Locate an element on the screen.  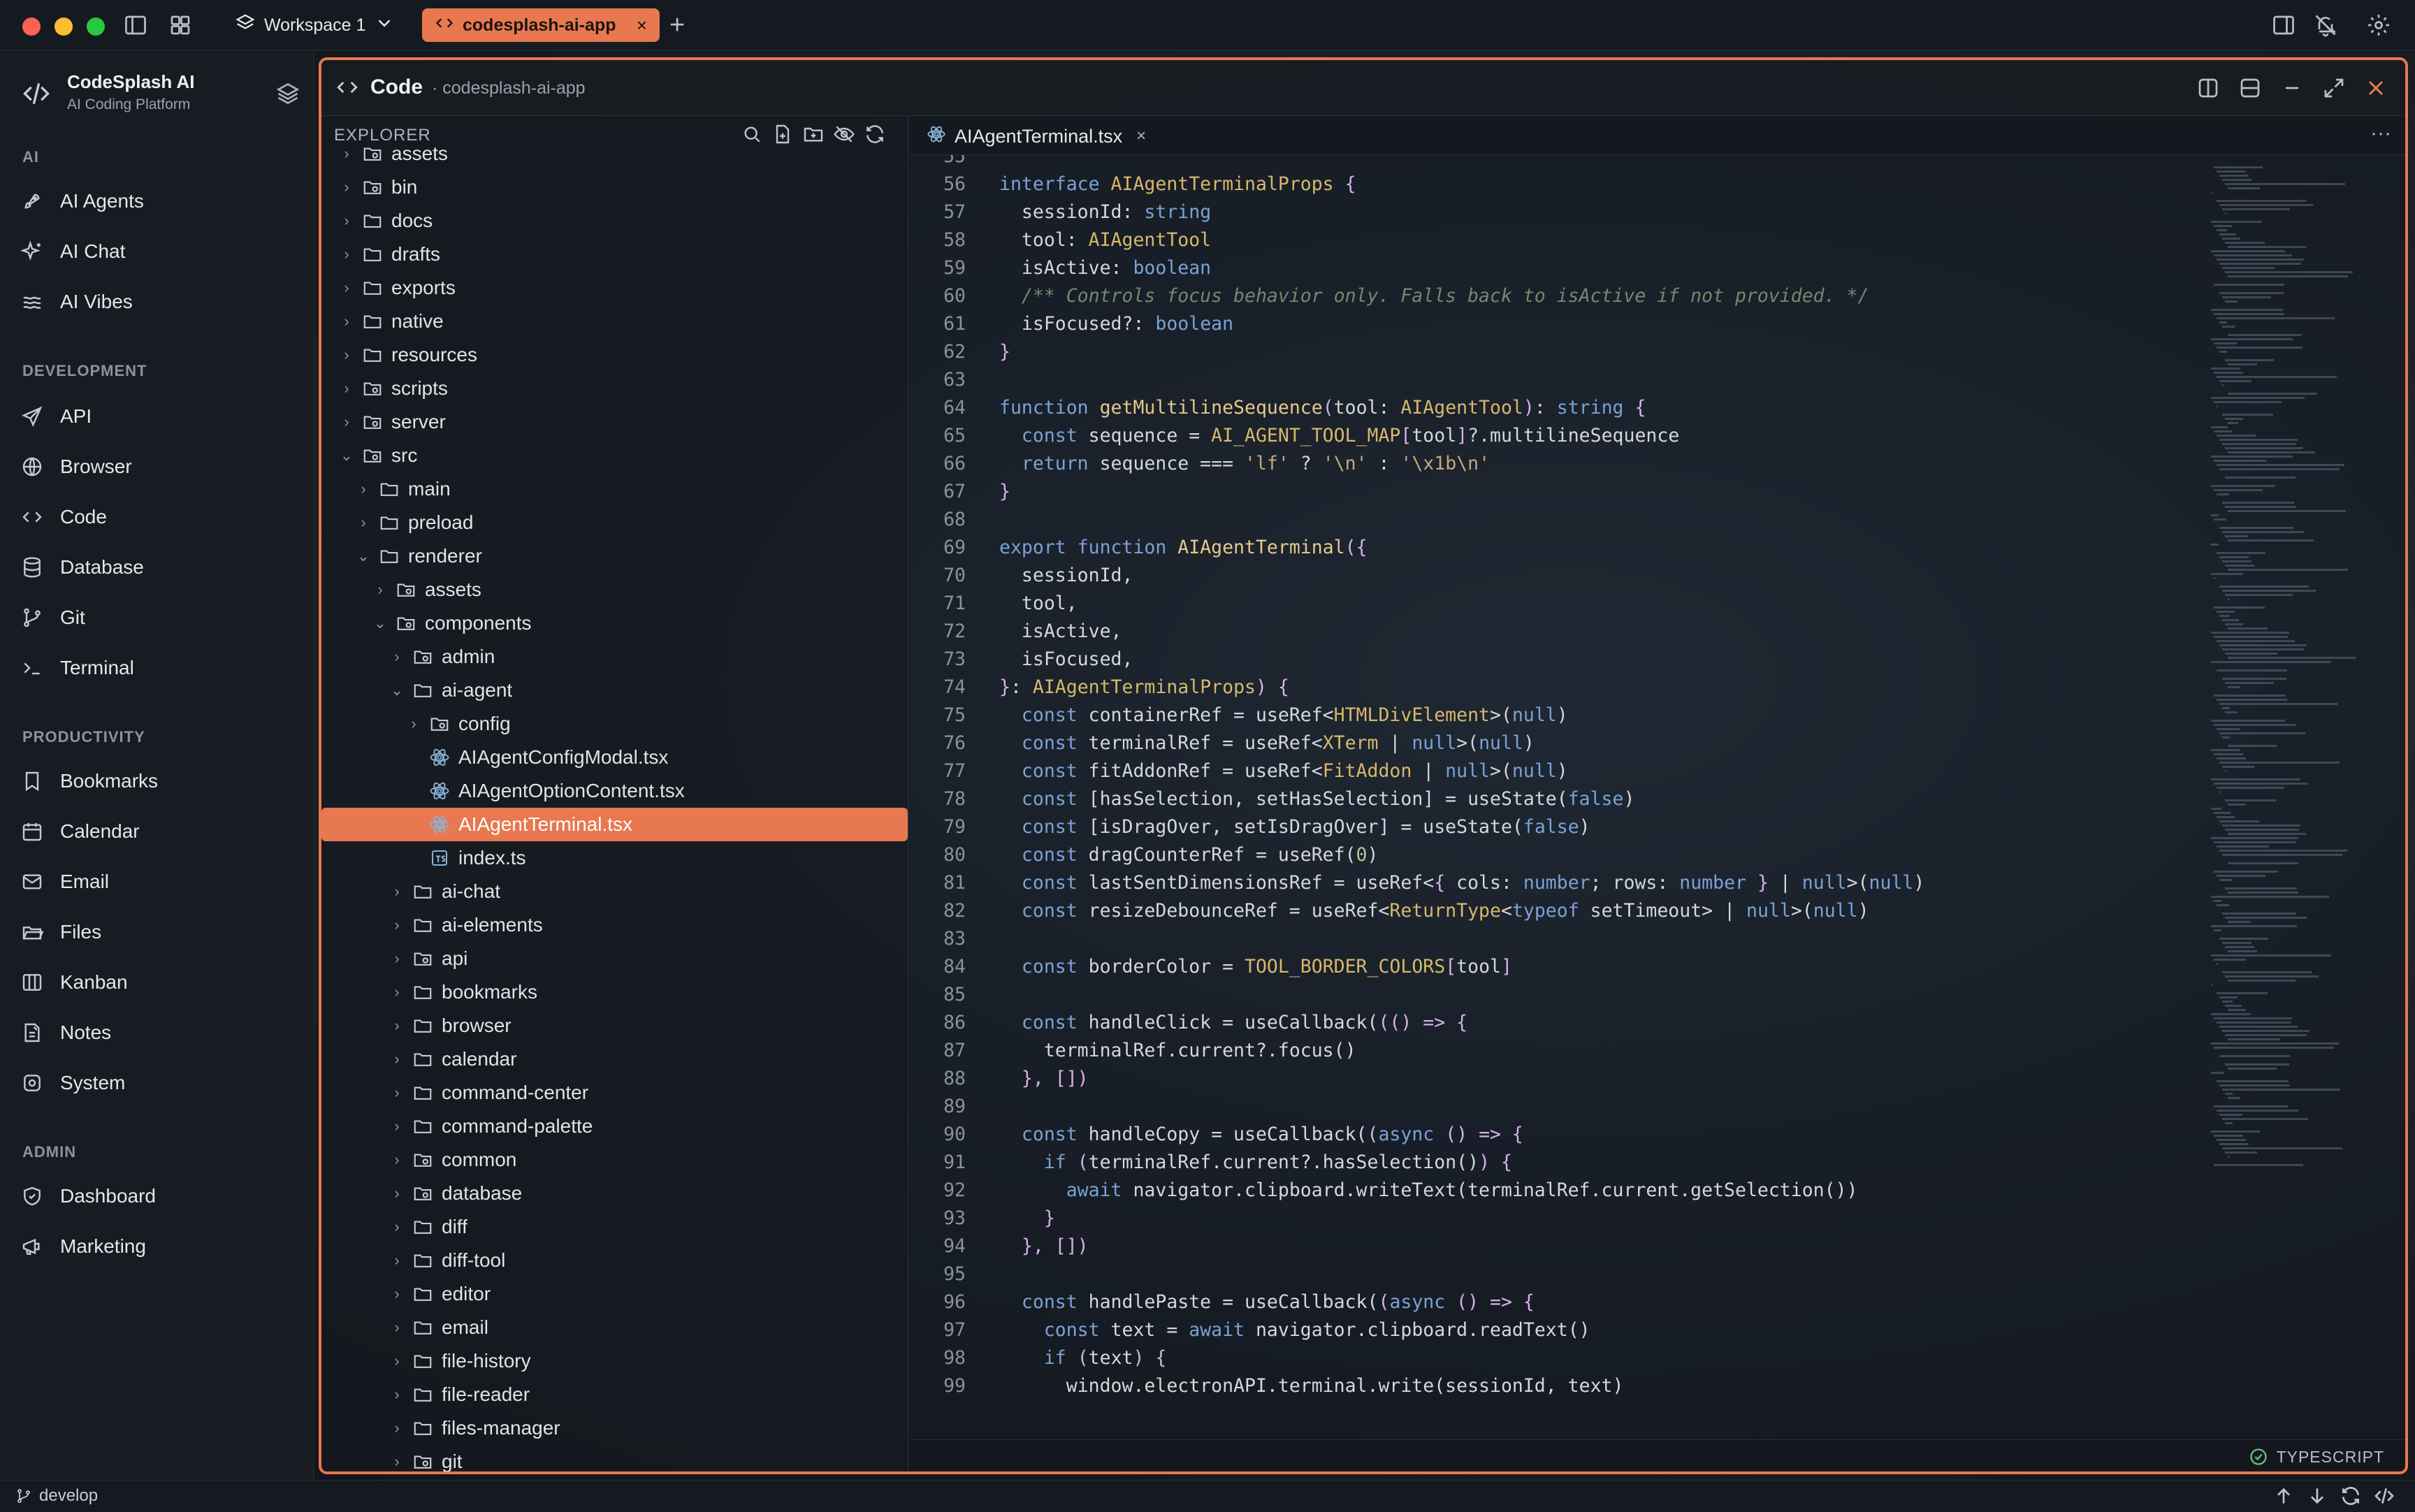
tree-item: › editor is located at coordinates (614, 1294).